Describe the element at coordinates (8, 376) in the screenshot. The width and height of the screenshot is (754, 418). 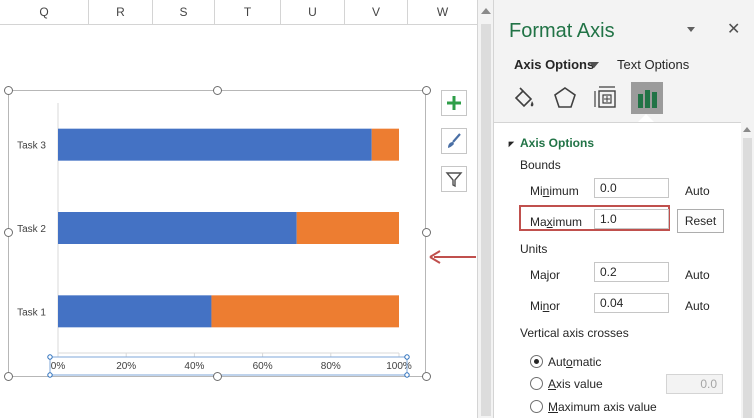
I see `resize-handle-bottom-left` at that location.